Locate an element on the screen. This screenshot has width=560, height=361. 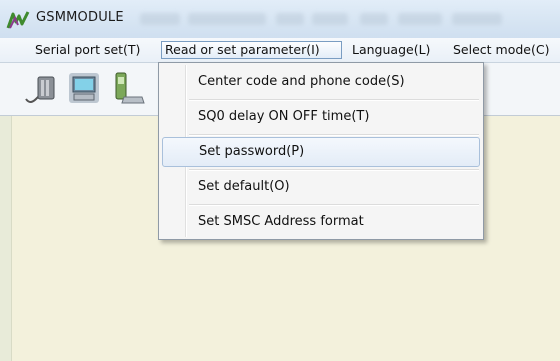
menu-read-or-set-parameter: Read or set parameter(I) is located at coordinates (251, 50).